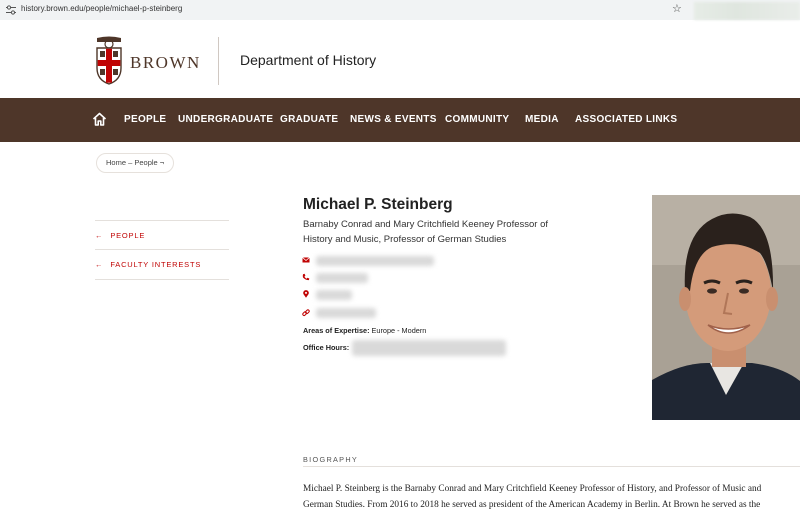 The width and height of the screenshot is (800, 511). What do you see at coordinates (306, 277) in the screenshot?
I see `phone-icon` at bounding box center [306, 277].